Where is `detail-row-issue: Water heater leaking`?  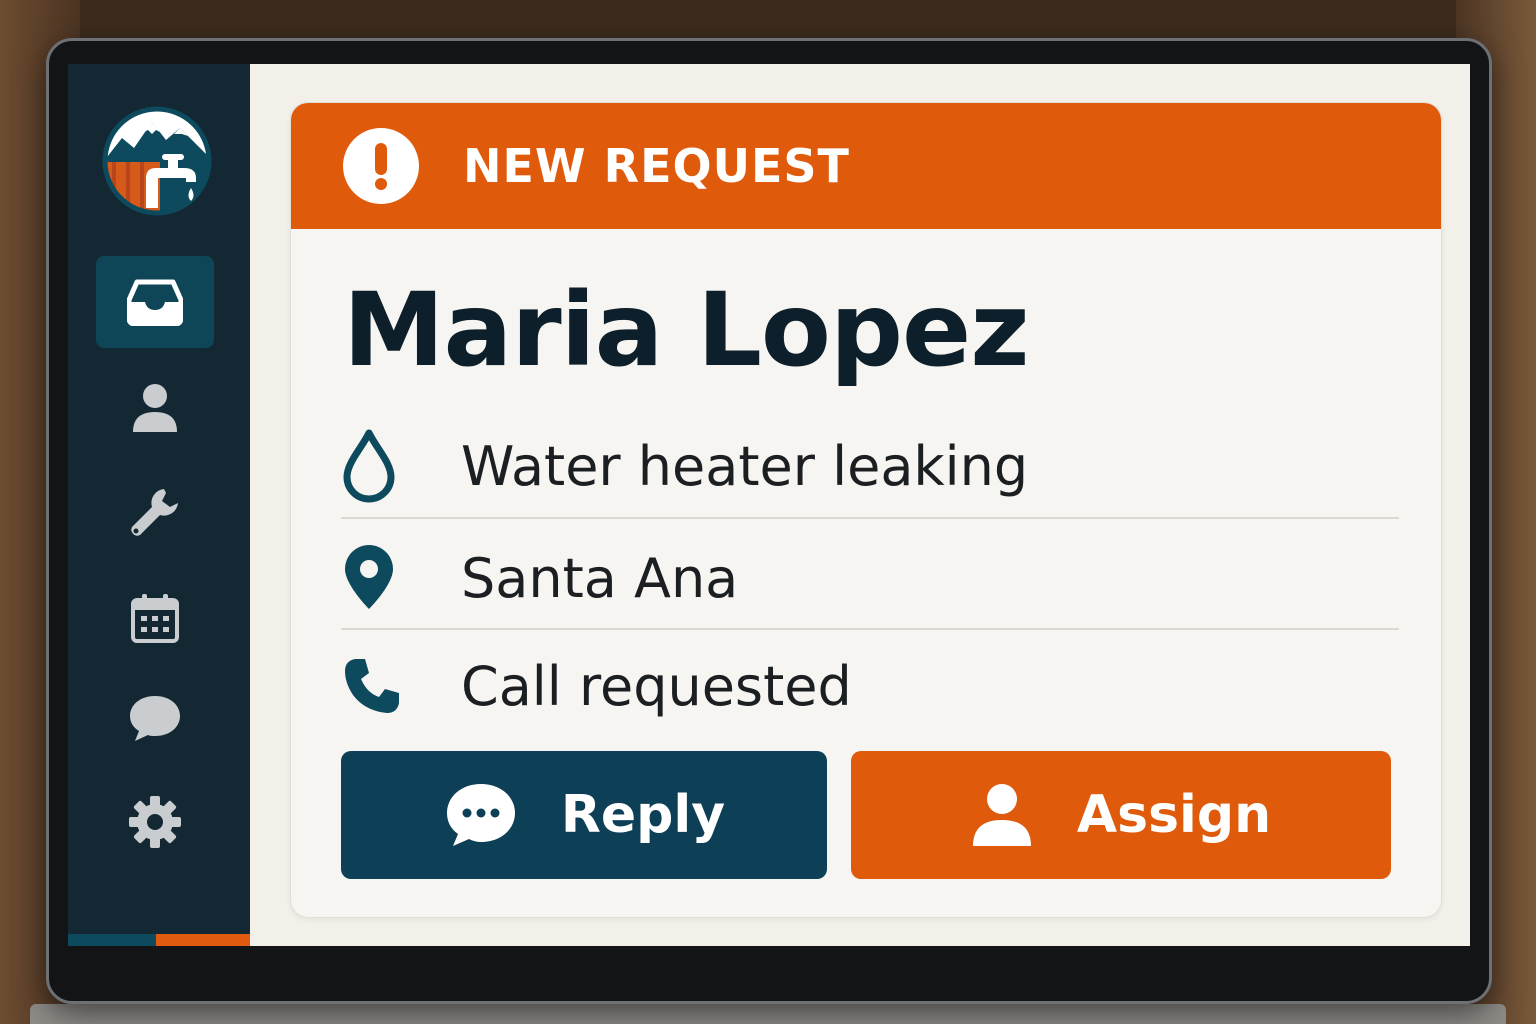
detail-row-issue: Water heater leaking is located at coordinates (870, 466).